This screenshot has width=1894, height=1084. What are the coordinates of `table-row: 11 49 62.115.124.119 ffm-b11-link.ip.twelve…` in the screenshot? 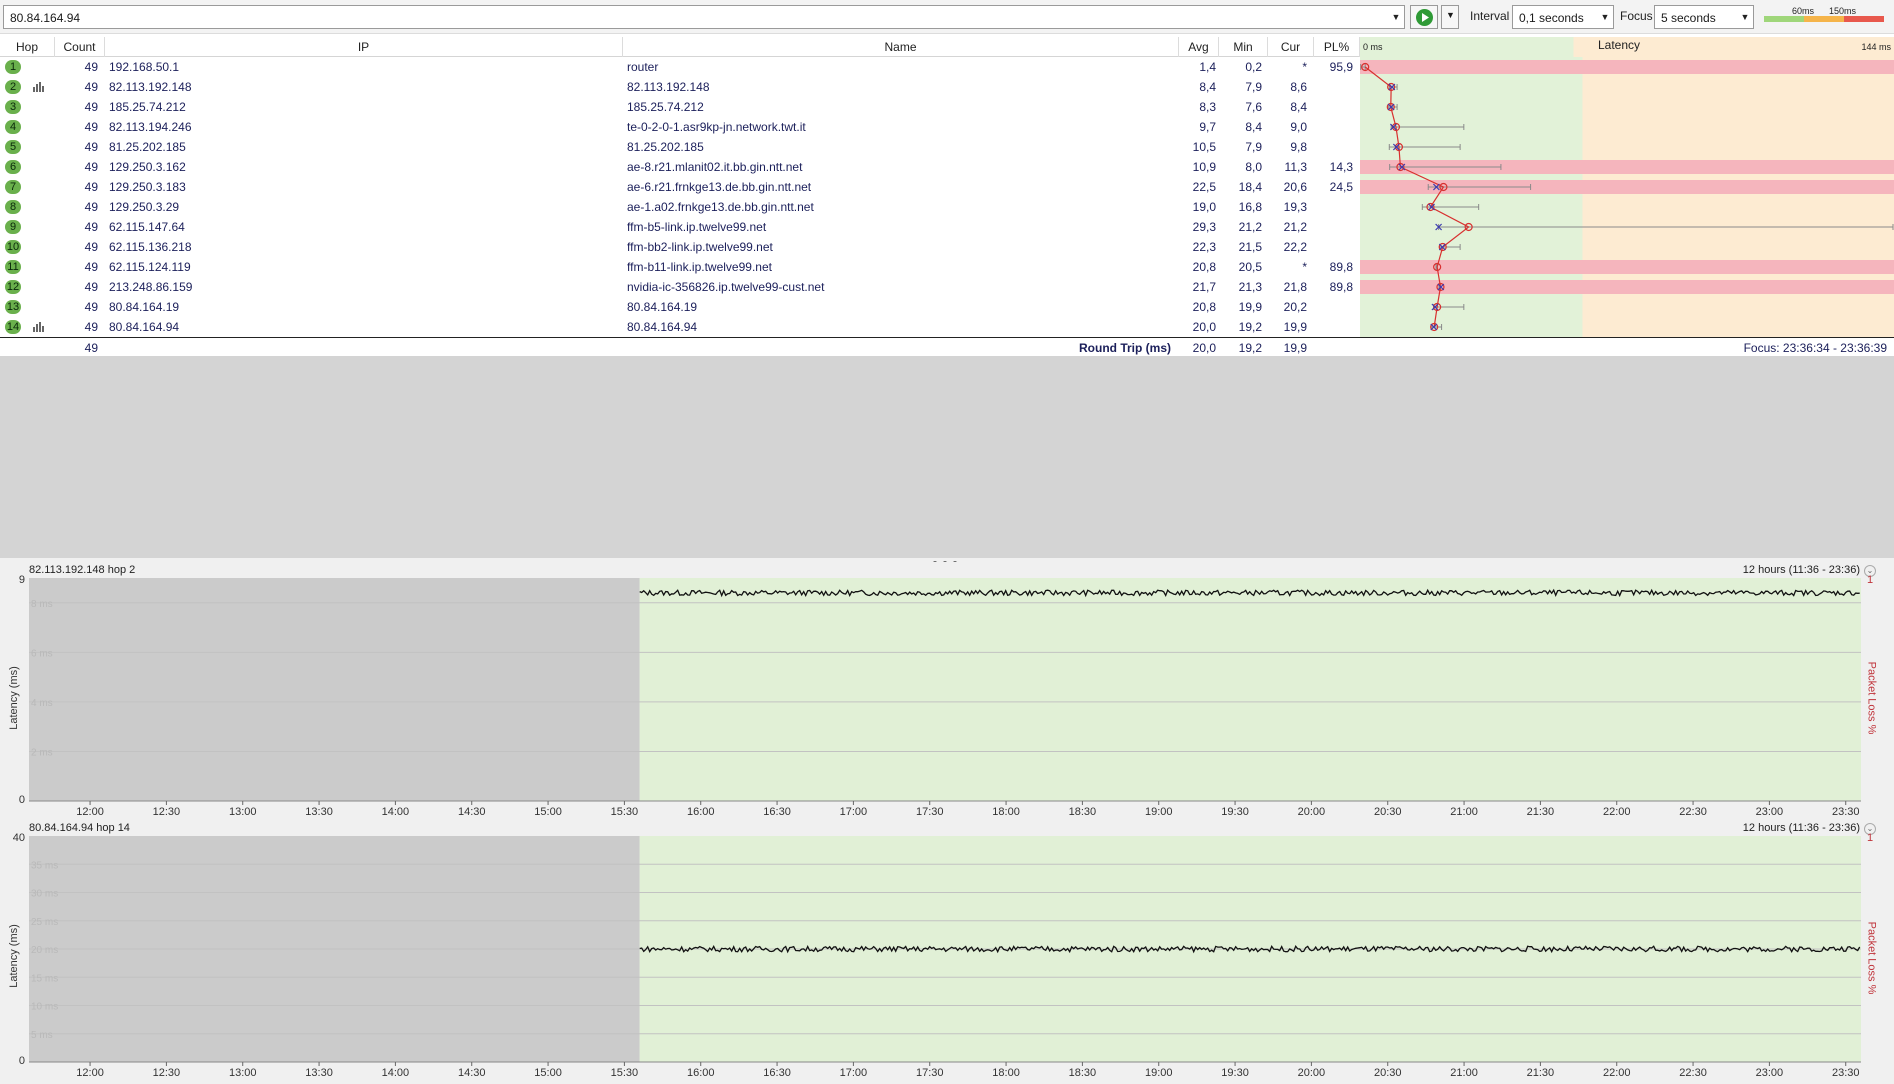 It's located at (680, 267).